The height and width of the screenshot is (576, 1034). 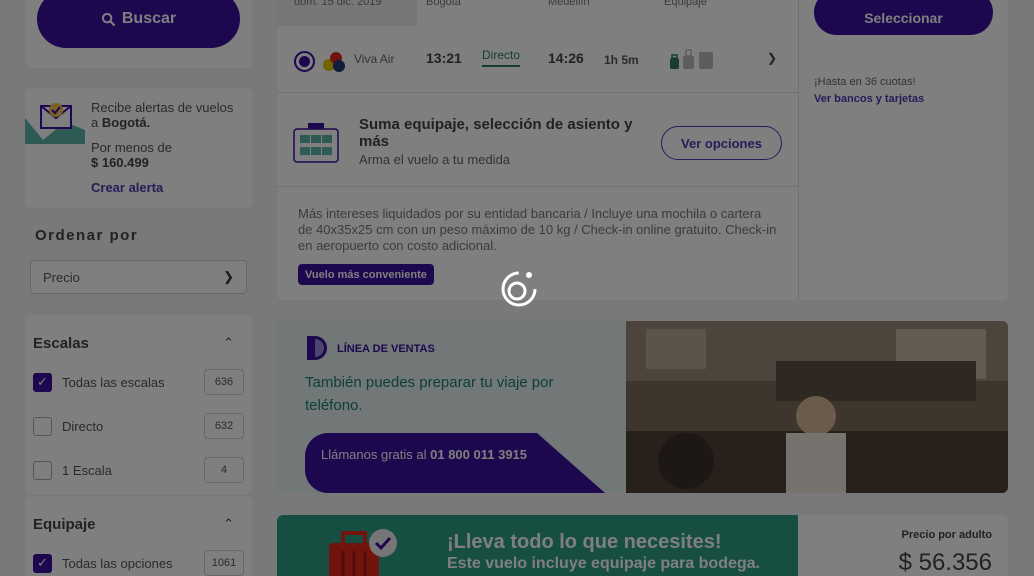 What do you see at coordinates (519, 289) in the screenshot?
I see `loading-spinner-icon` at bounding box center [519, 289].